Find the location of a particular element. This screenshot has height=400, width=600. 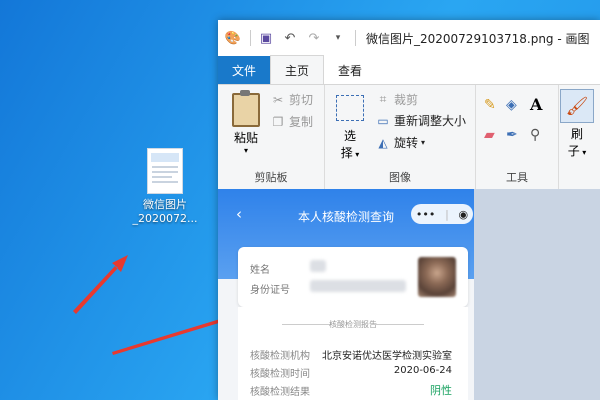

brush-icon: 🖌 is located at coordinates (577, 106).